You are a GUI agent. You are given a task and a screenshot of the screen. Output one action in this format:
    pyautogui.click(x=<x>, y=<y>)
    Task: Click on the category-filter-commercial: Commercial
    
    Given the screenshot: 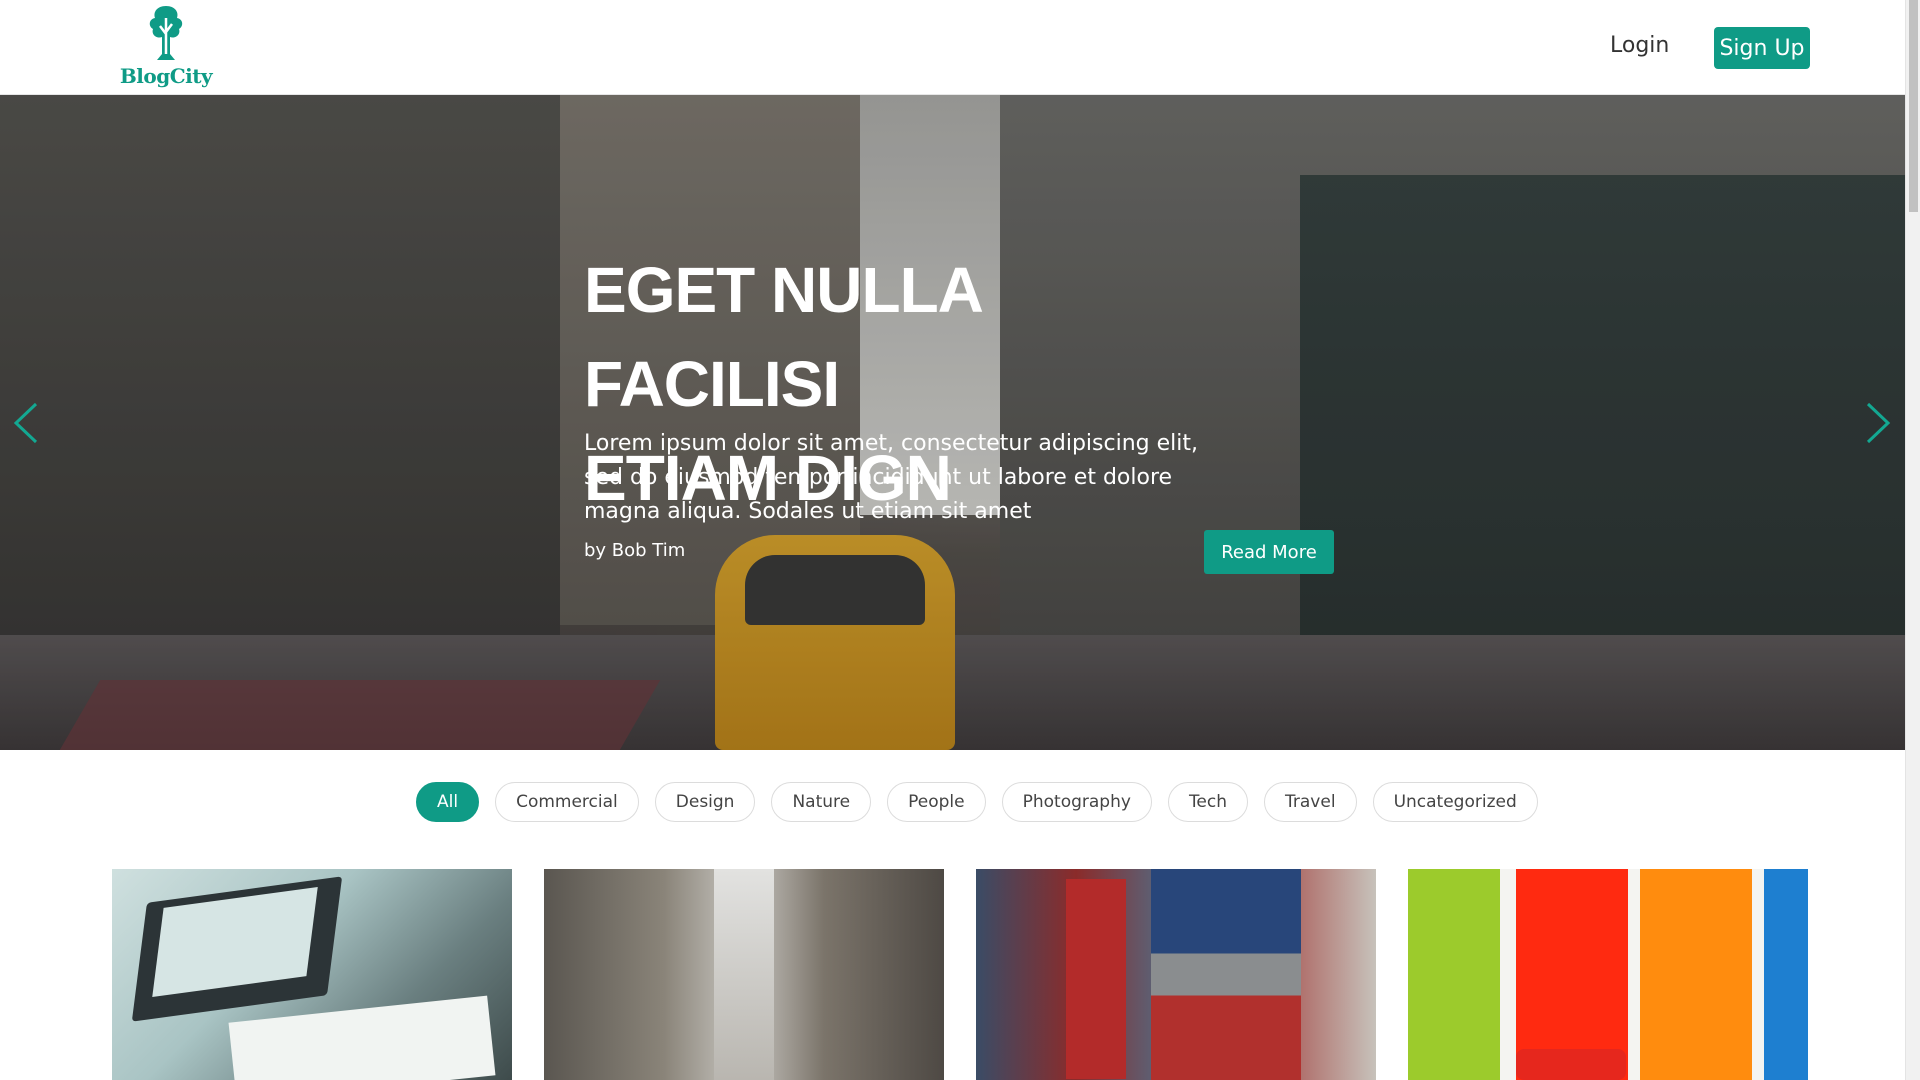 What is the action you would take?
    pyautogui.click(x=567, y=802)
    